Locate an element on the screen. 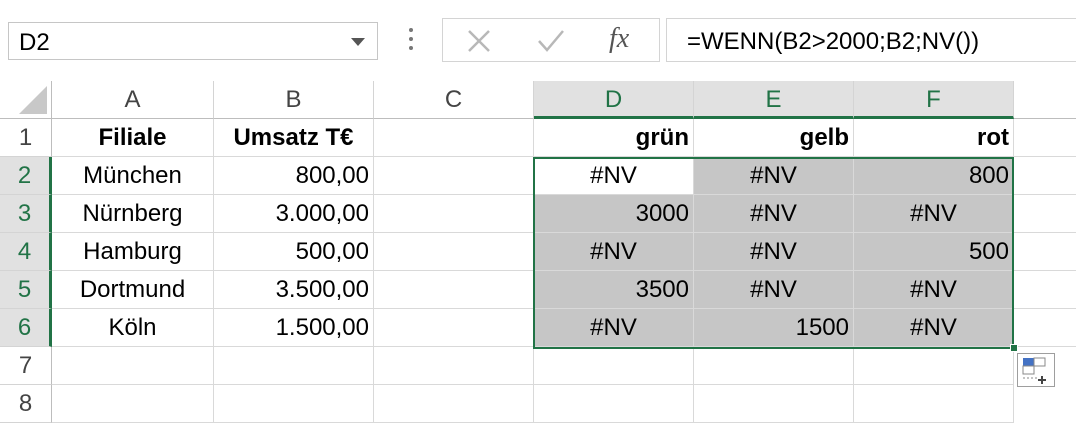 The image size is (1076, 423). formula-text: =WENN(B2>2000;B2;NV()) is located at coordinates (833, 41).